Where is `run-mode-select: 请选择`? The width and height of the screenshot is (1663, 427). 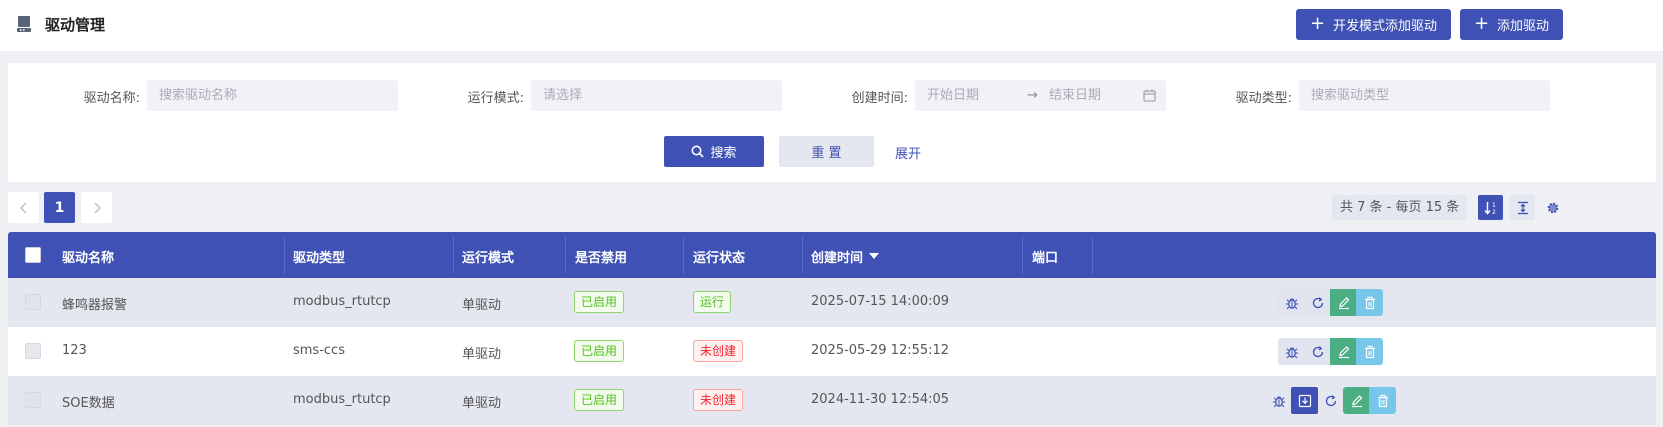 run-mode-select: 请选择 is located at coordinates (656, 95).